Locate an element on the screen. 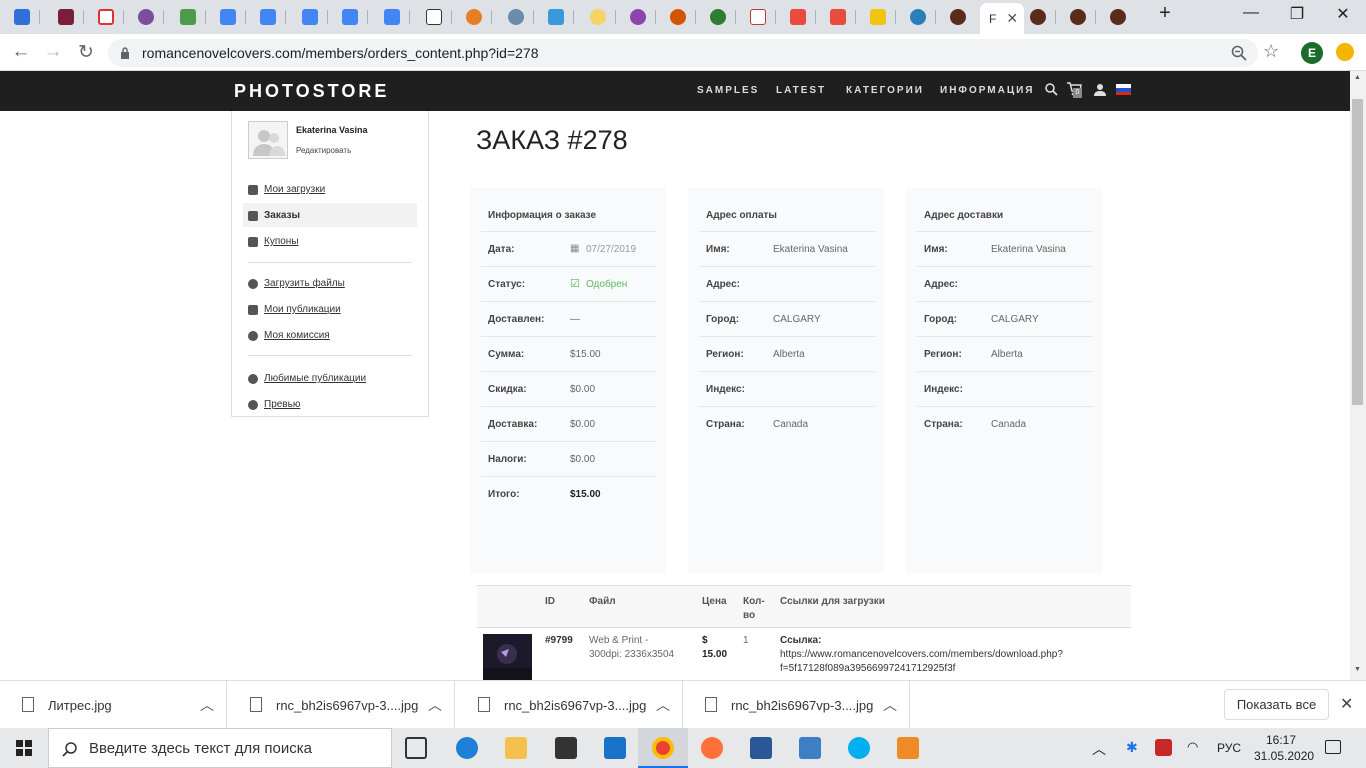 The width and height of the screenshot is (1366, 768). profile-avatar: E is located at coordinates (1312, 53).